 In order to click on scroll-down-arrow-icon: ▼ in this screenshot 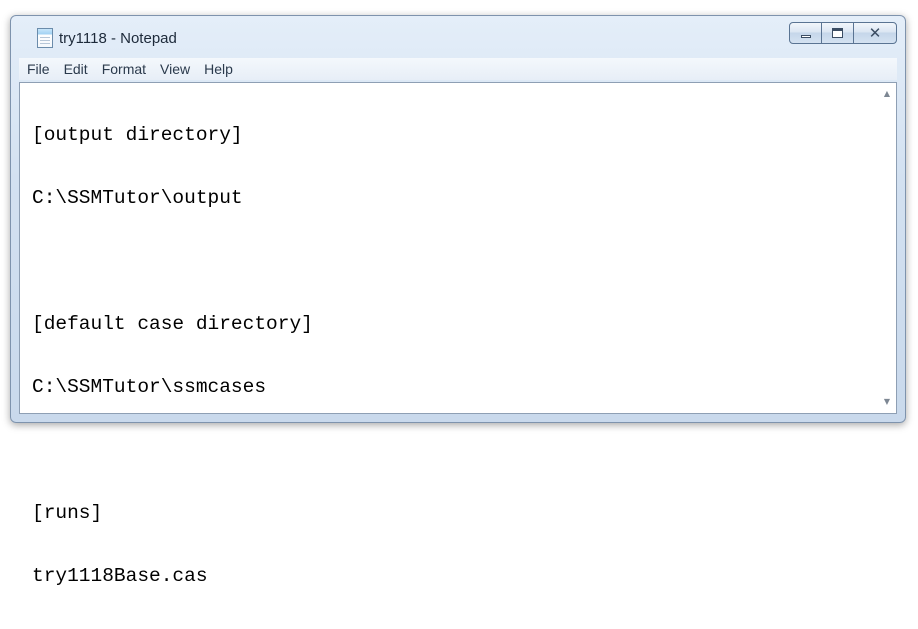, I will do `click(887, 402)`.